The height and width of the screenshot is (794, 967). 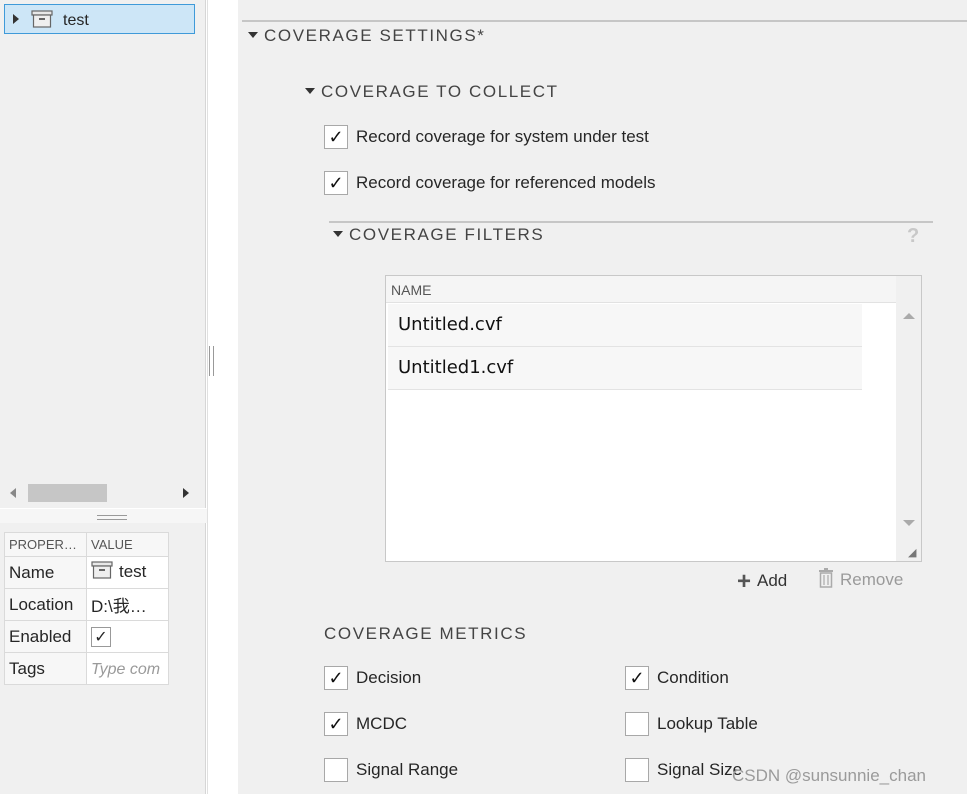 I want to click on section-title: COVERAGE TO COLLECT, so click(x=440, y=91).